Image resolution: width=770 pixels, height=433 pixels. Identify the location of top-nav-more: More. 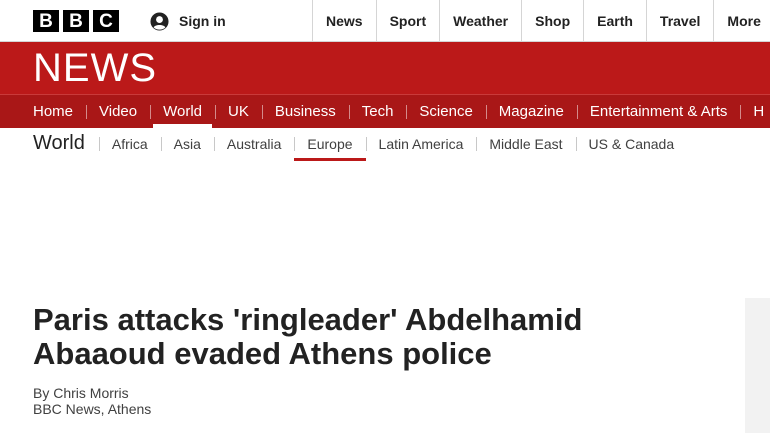
(741, 20).